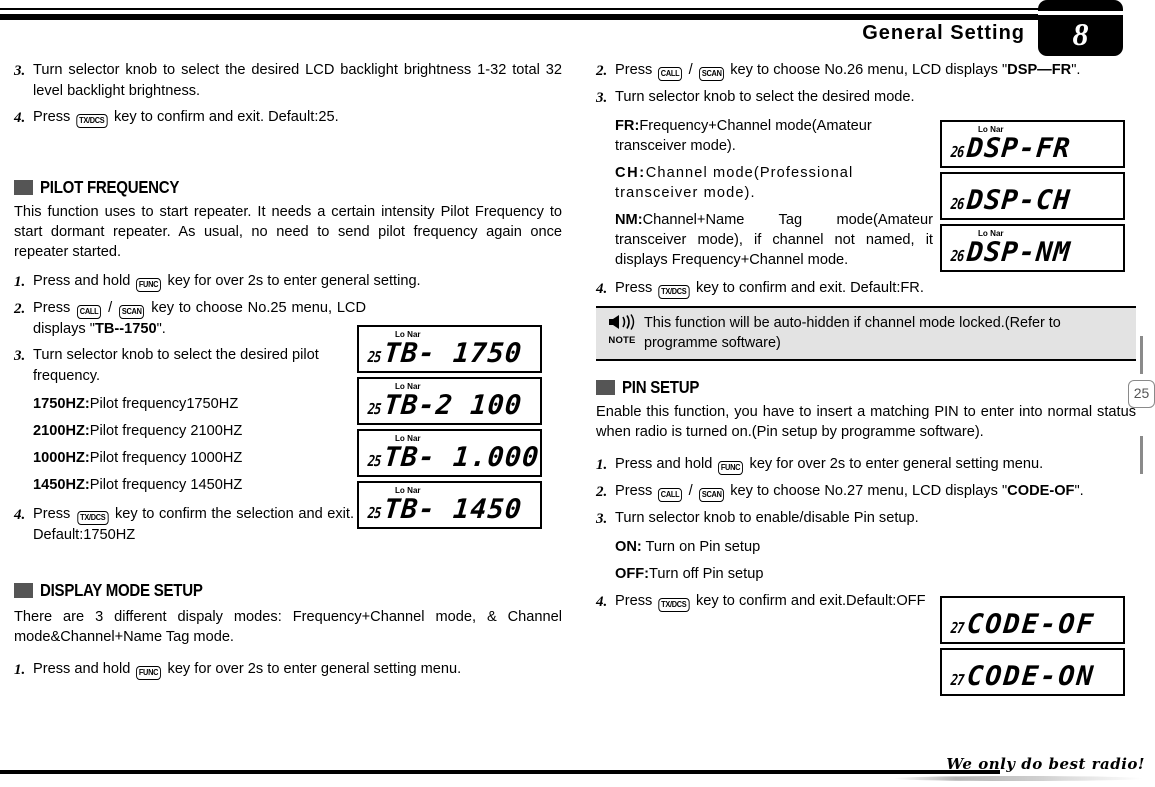 This screenshot has height=787, width=1155. What do you see at coordinates (1141, 355) in the screenshot?
I see `margin-tick-top` at bounding box center [1141, 355].